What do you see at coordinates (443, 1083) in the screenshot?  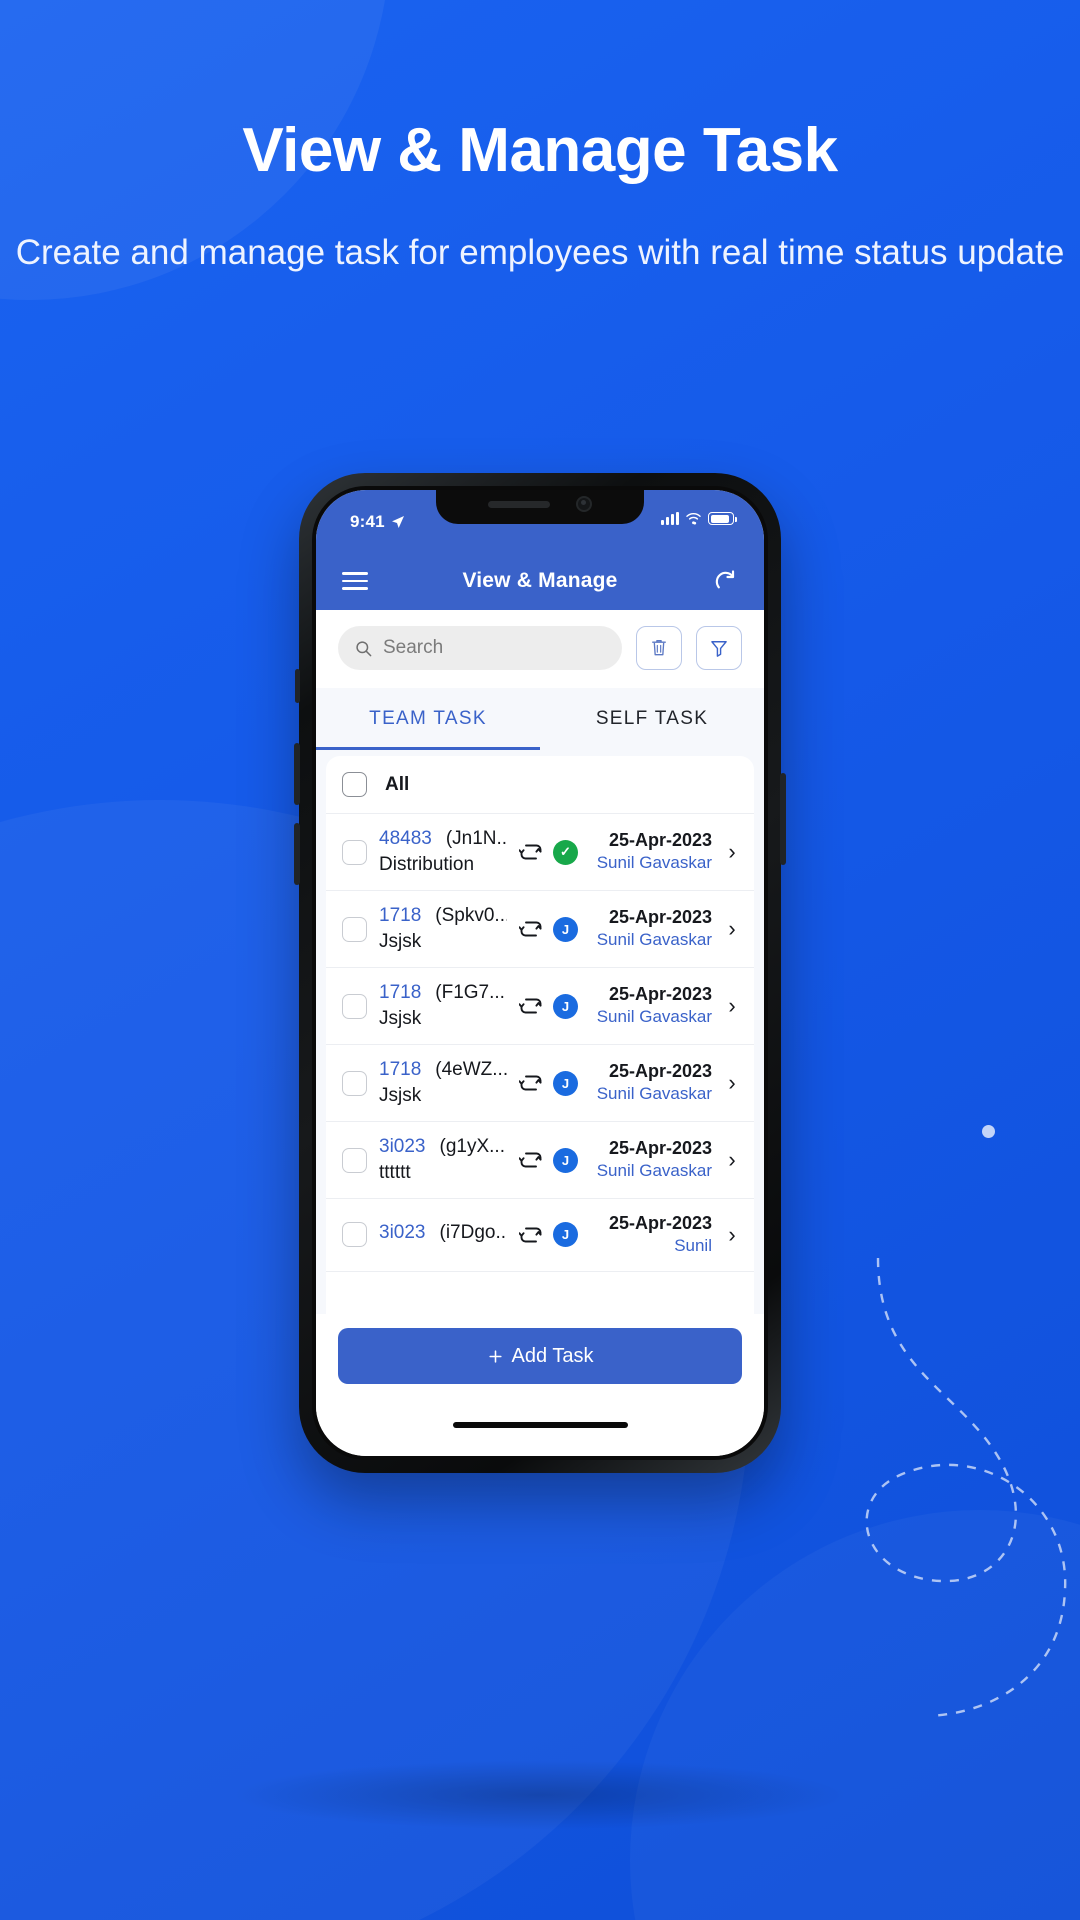 I see `task-row-main: 1718 (4eWZ... Jsjsk` at bounding box center [443, 1083].